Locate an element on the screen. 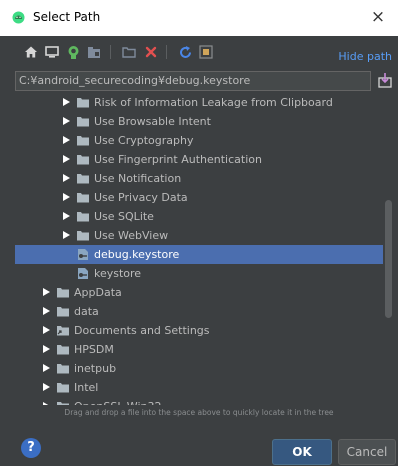 The width and height of the screenshot is (398, 466). new-folder-icon is located at coordinates (129, 52).